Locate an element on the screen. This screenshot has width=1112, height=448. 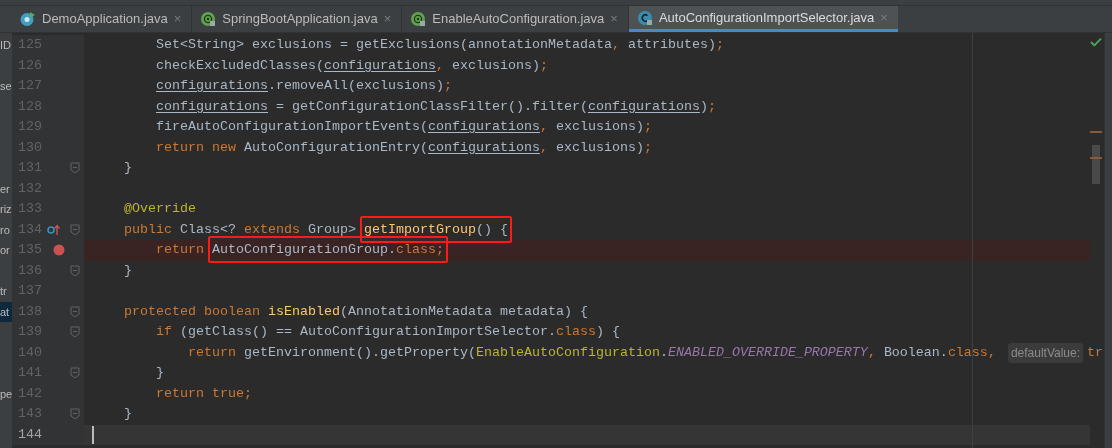
tab-label: SpringBootApplication.java is located at coordinates (300, 19).